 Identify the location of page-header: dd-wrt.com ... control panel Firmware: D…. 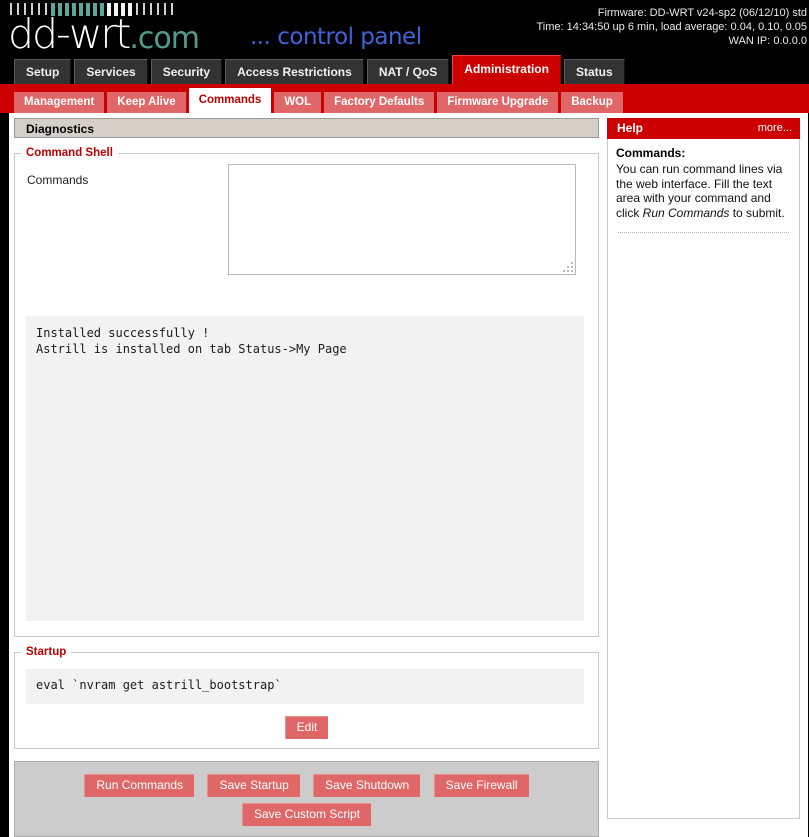
(404, 42).